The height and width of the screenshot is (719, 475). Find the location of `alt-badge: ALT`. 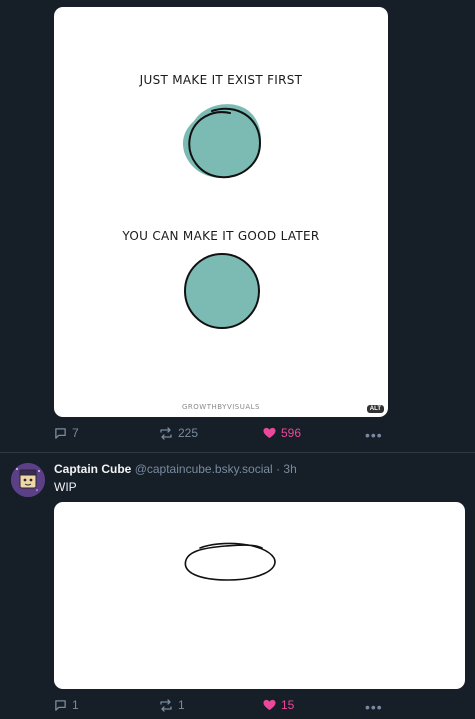

alt-badge: ALT is located at coordinates (375, 409).